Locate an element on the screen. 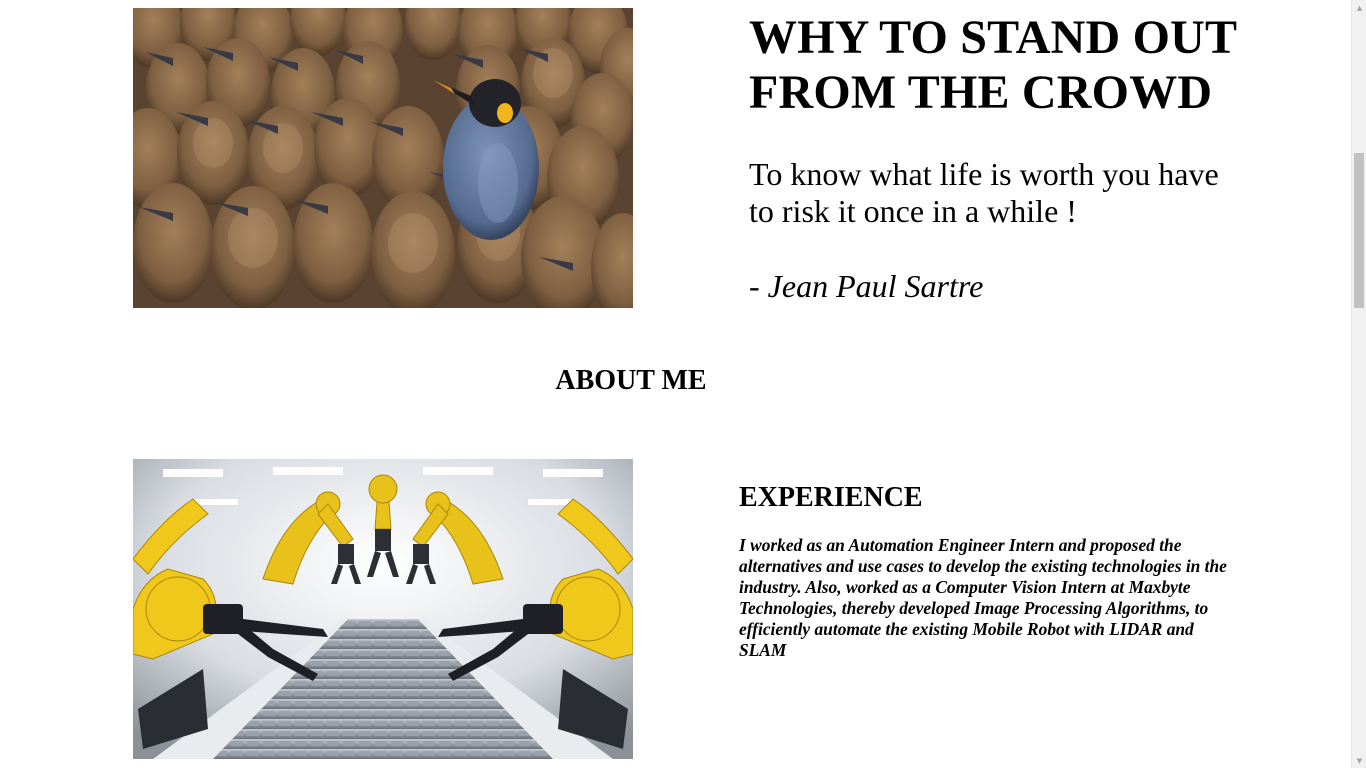  scroll-up-arrow-icon: ▲ is located at coordinates (1359, 7).